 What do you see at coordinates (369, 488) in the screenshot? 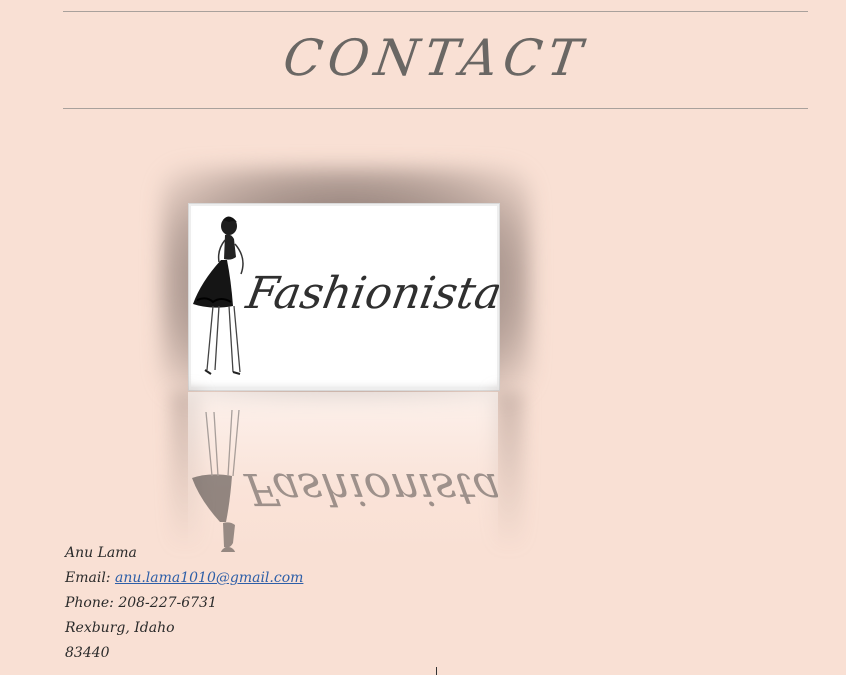
I see `brand-name-reflection: Fashionista` at bounding box center [369, 488].